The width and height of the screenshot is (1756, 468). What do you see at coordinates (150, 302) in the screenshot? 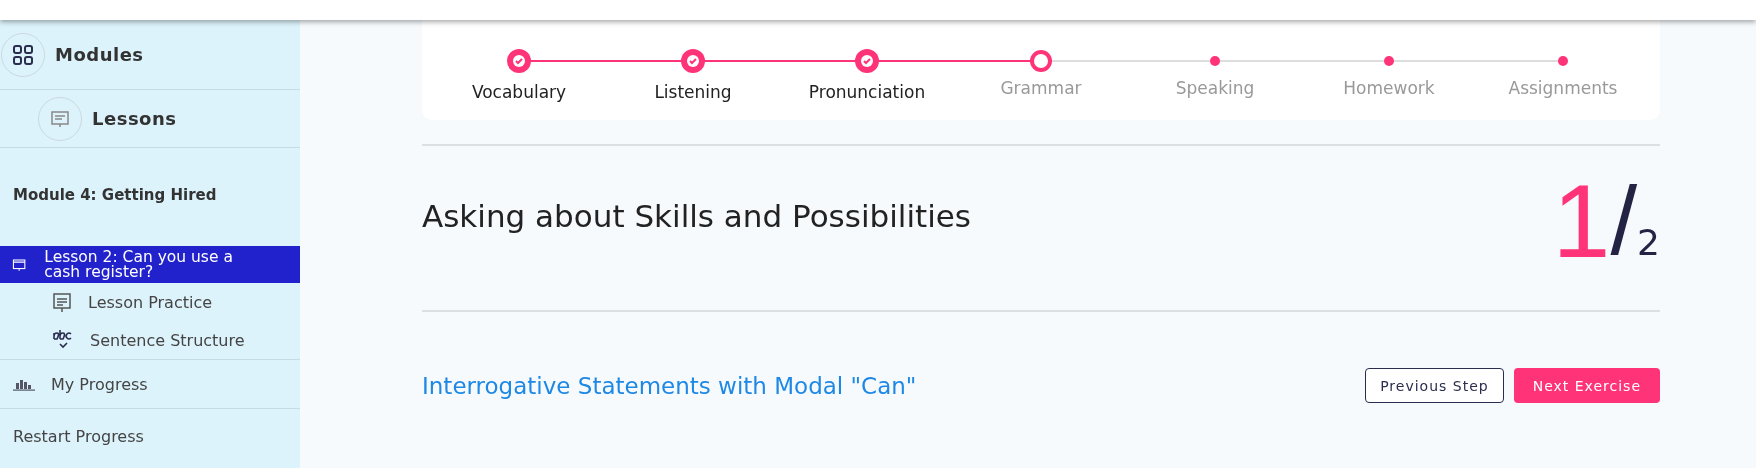
I see `lesson-sub-item: Lesson Practice` at bounding box center [150, 302].